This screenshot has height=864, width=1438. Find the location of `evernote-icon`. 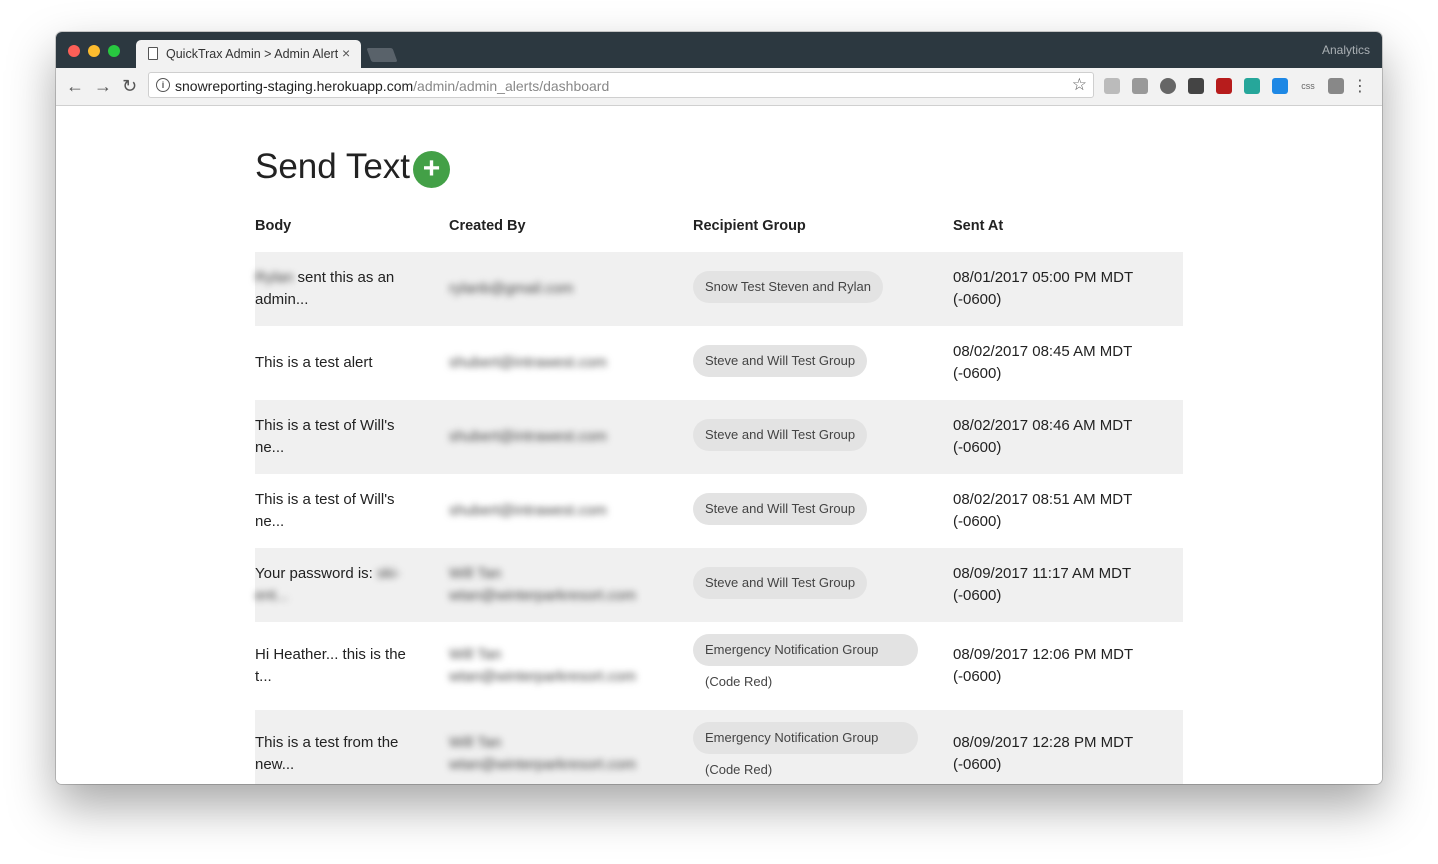

evernote-icon is located at coordinates (1196, 86).